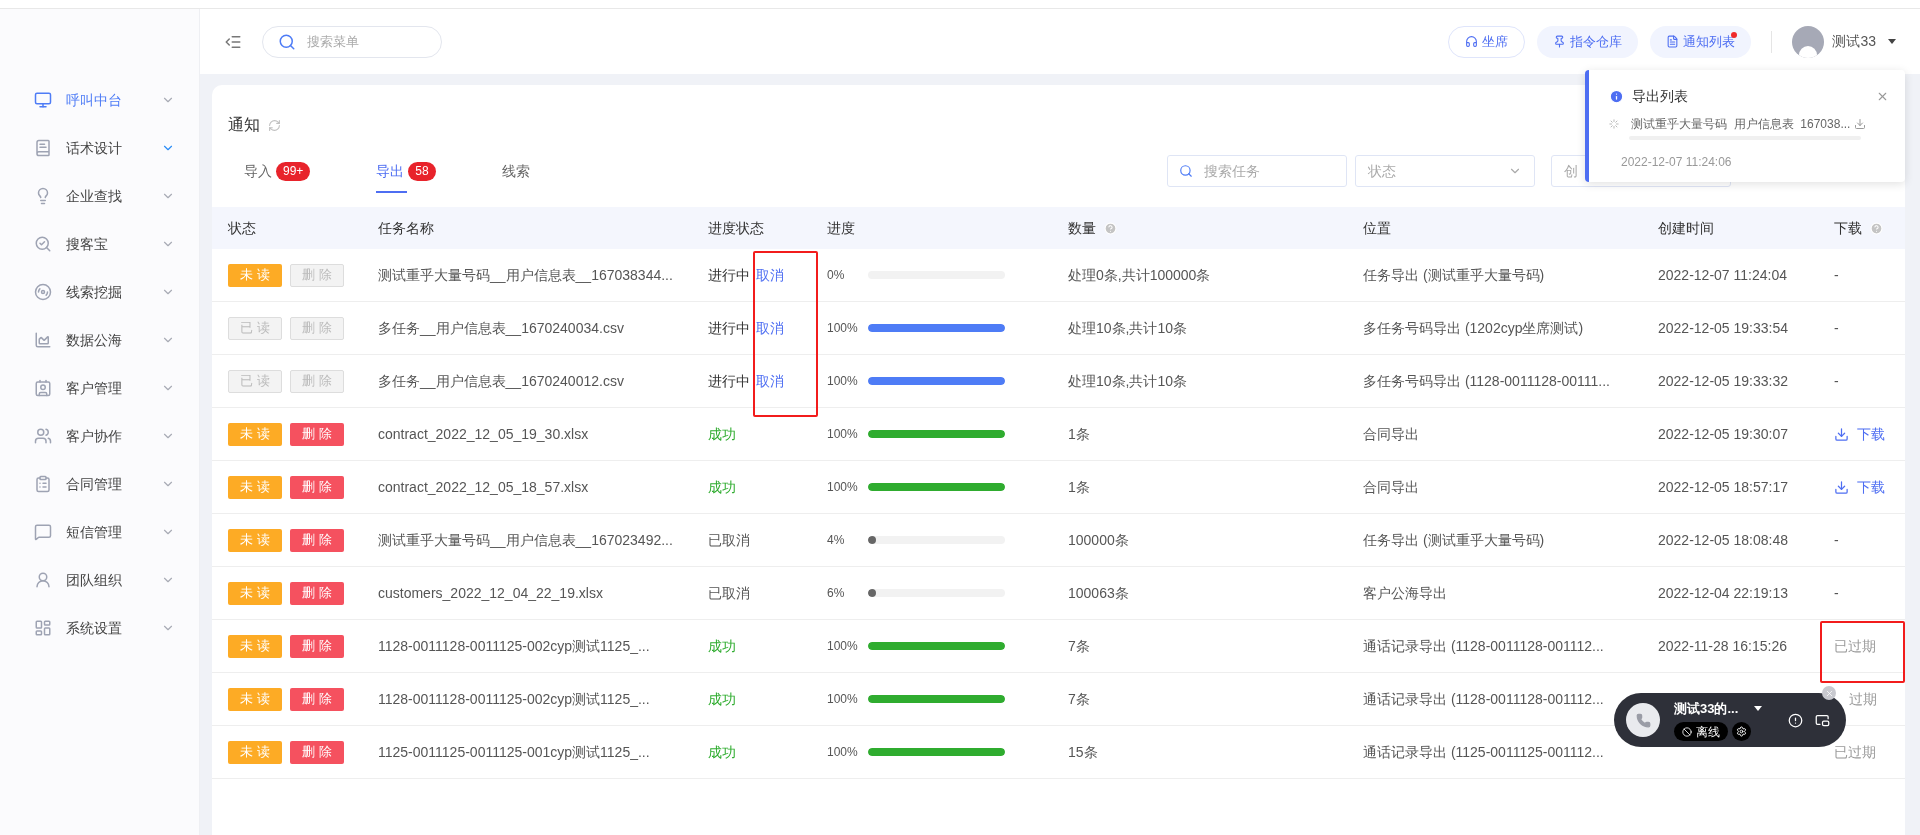 Image resolution: width=1920 pixels, height=835 pixels. What do you see at coordinates (836, 593) in the screenshot?
I see `progress-percent: 6%` at bounding box center [836, 593].